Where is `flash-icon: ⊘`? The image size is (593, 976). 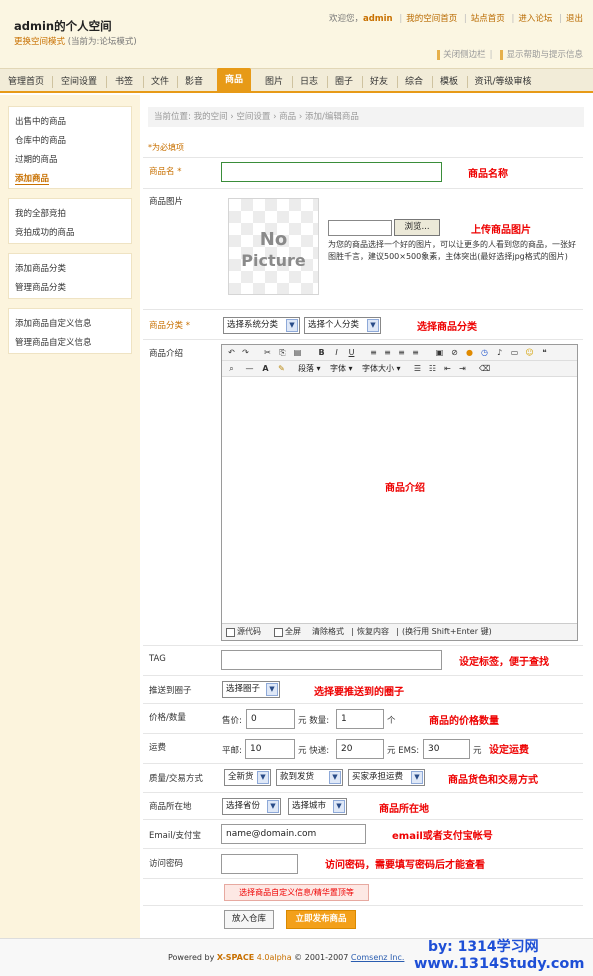
flash-icon: ⊘ is located at coordinates (454, 352).